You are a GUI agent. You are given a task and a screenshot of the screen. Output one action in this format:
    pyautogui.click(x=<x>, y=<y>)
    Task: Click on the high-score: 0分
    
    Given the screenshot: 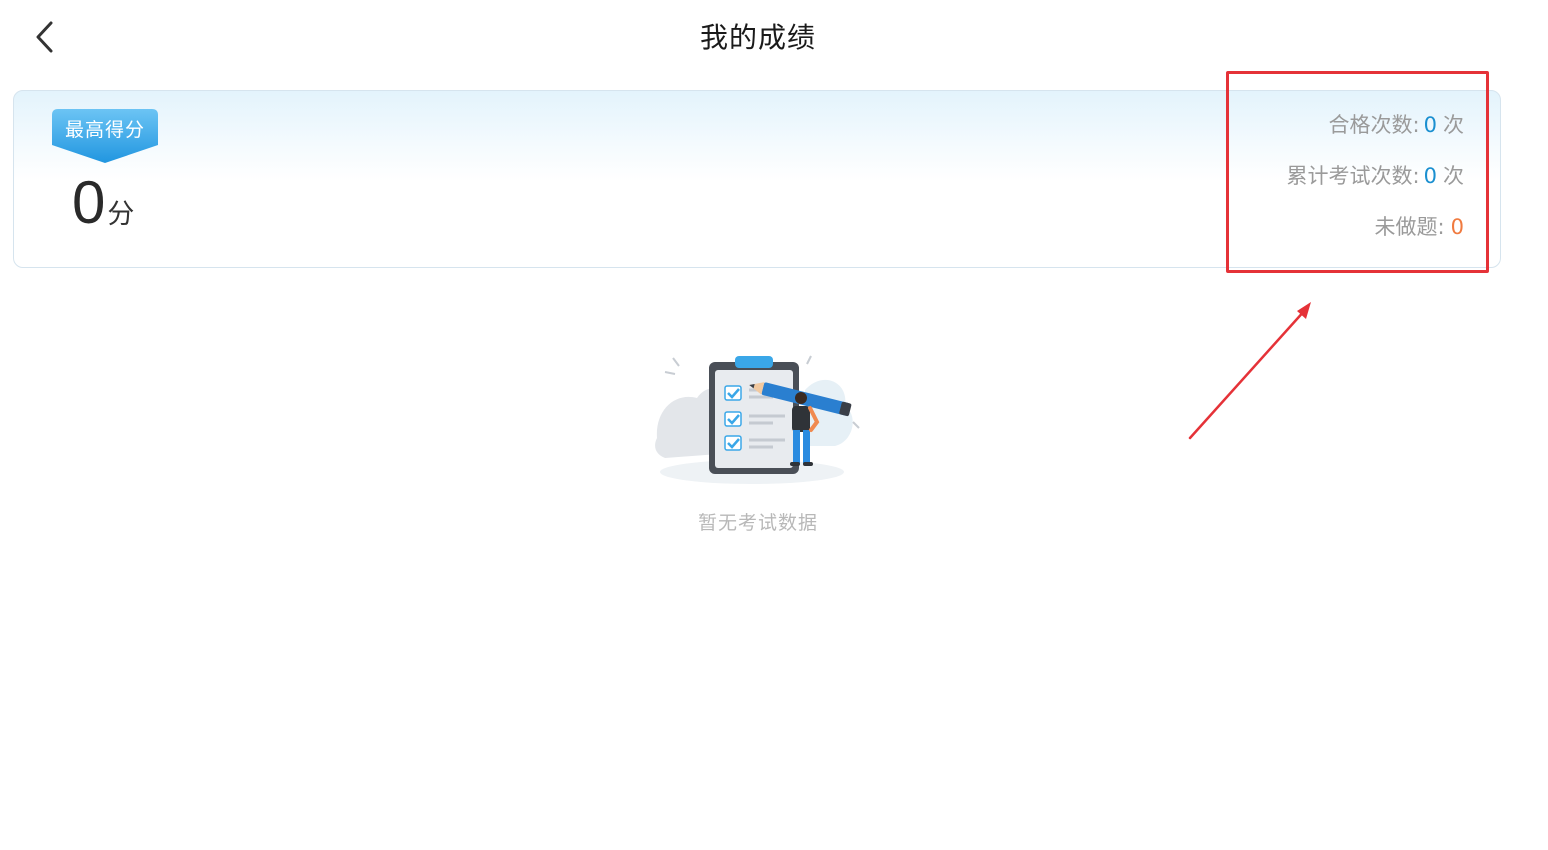 What is the action you would take?
    pyautogui.click(x=103, y=203)
    